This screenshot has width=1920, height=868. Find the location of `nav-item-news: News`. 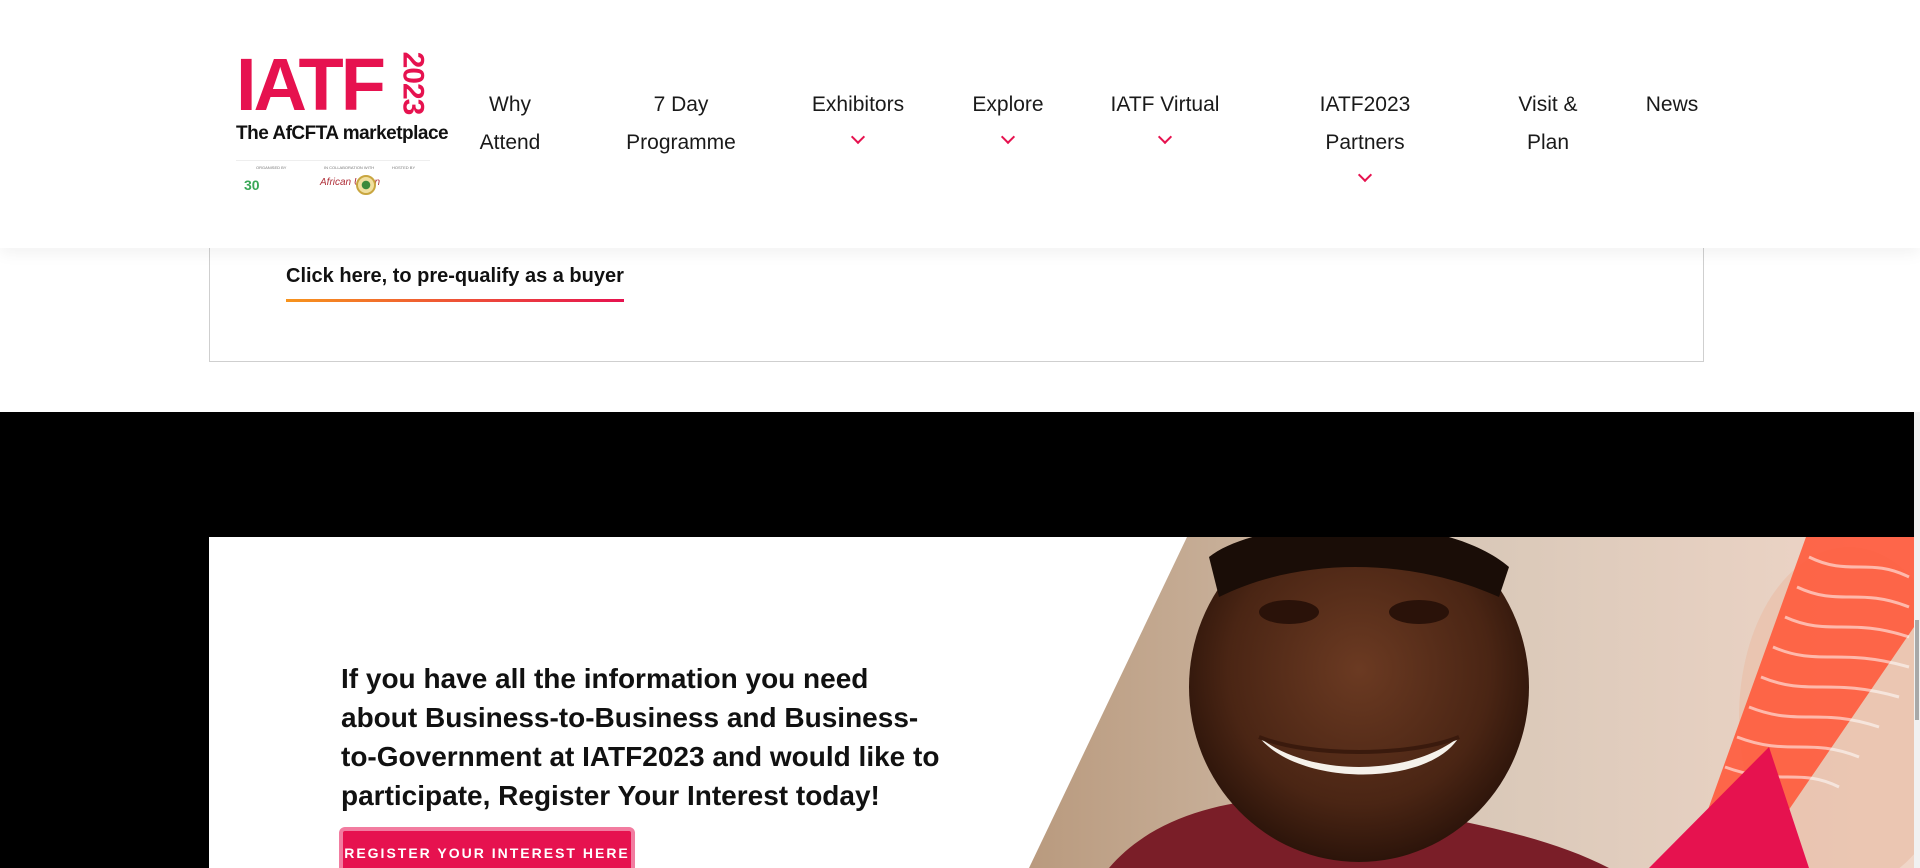

nav-item-news: News is located at coordinates (1672, 105).